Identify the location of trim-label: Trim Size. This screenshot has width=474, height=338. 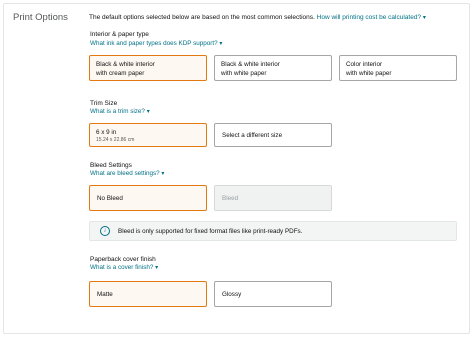
(104, 103).